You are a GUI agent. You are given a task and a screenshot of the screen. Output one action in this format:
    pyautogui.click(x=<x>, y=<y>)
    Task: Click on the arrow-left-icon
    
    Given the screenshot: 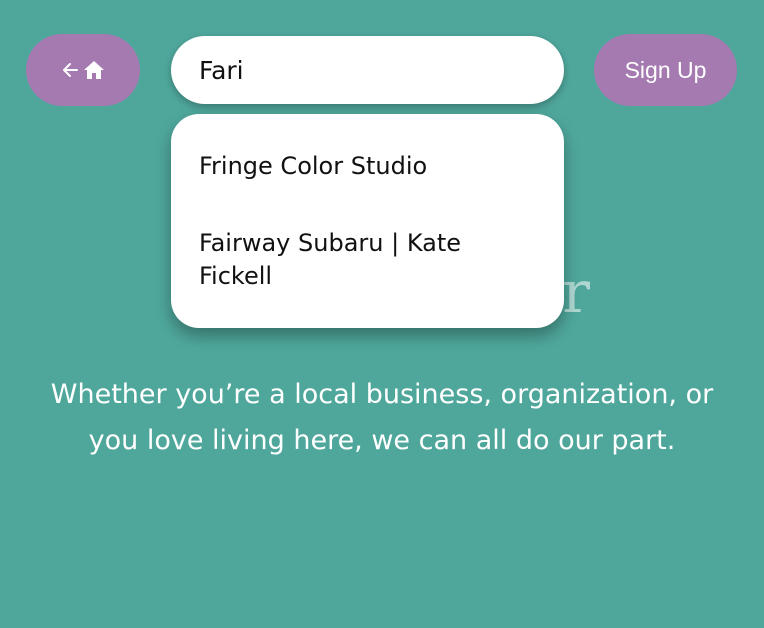 What is the action you would take?
    pyautogui.click(x=70, y=70)
    